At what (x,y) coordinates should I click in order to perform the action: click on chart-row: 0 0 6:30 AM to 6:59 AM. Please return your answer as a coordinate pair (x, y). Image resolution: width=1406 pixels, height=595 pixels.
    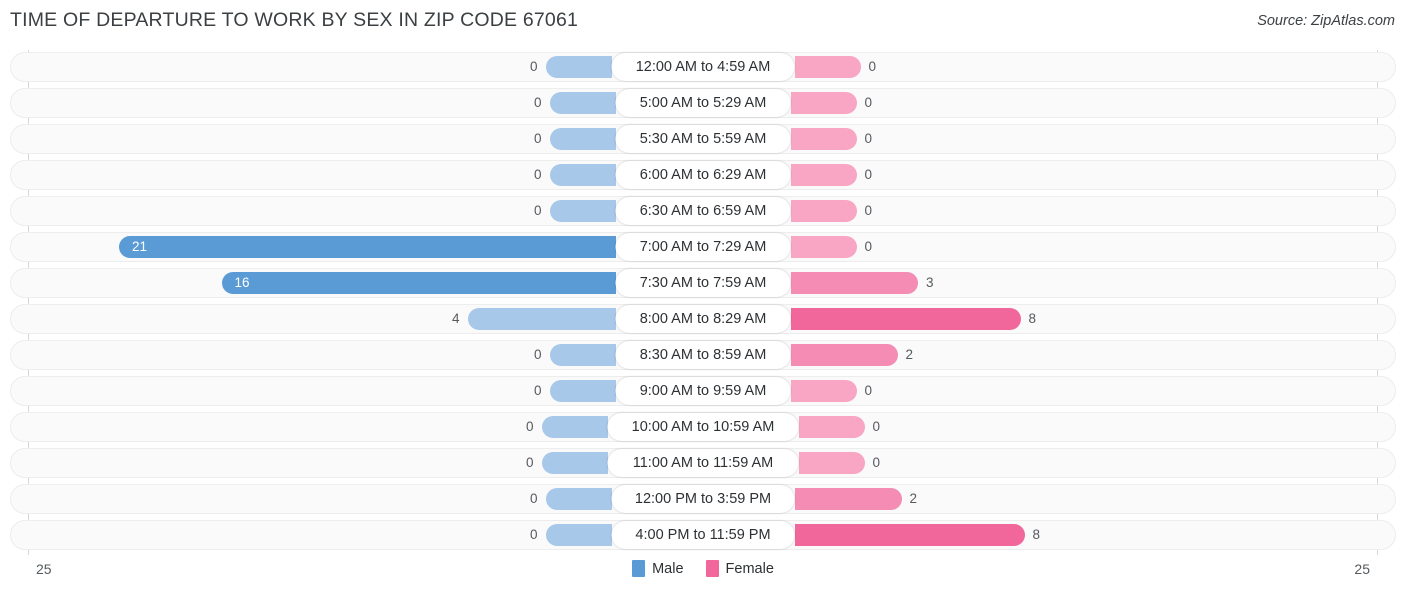
    Looking at the image, I should click on (703, 211).